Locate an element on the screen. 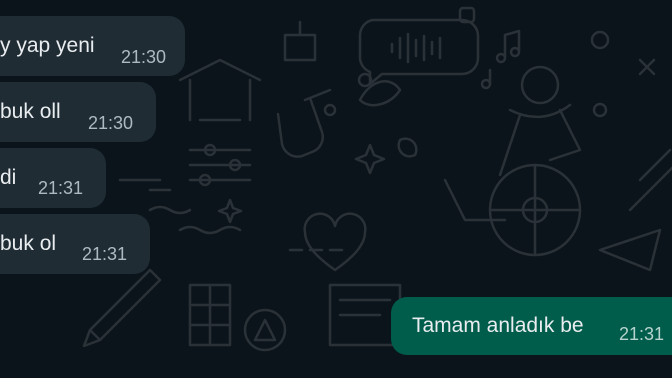 The image size is (672, 378). message-text: y yap yeni is located at coordinates (47, 45).